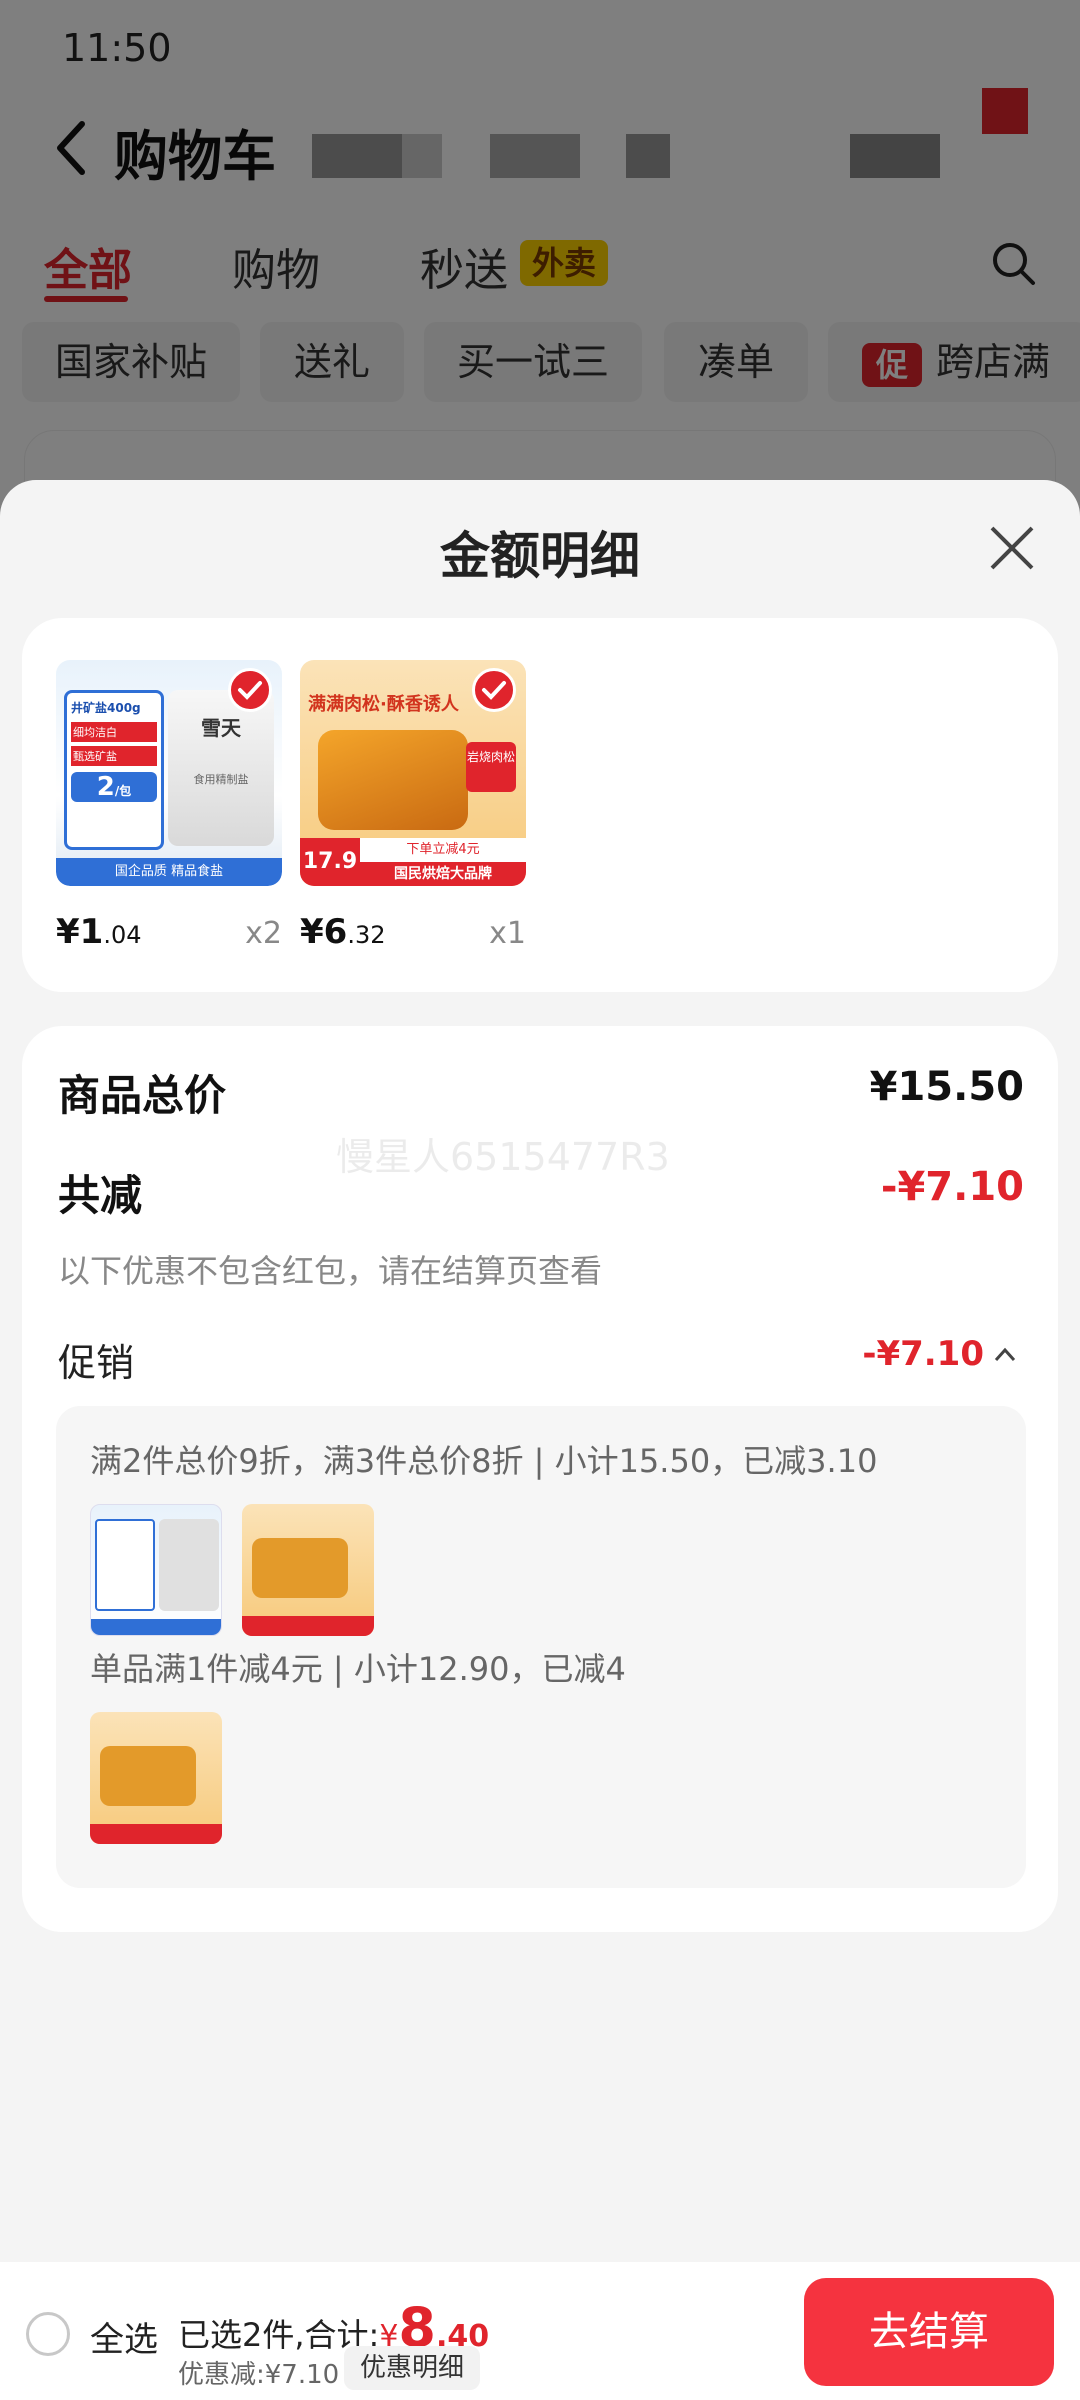  Describe the element at coordinates (946, 1087) in the screenshot. I see `total-value: ¥15.50` at that location.